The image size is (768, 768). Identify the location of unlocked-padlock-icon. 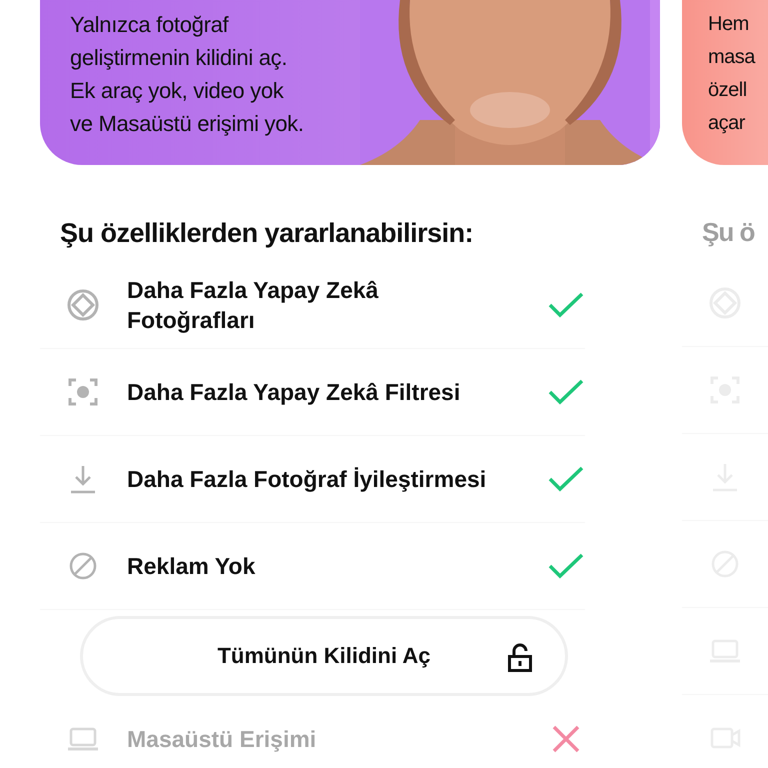
(520, 657).